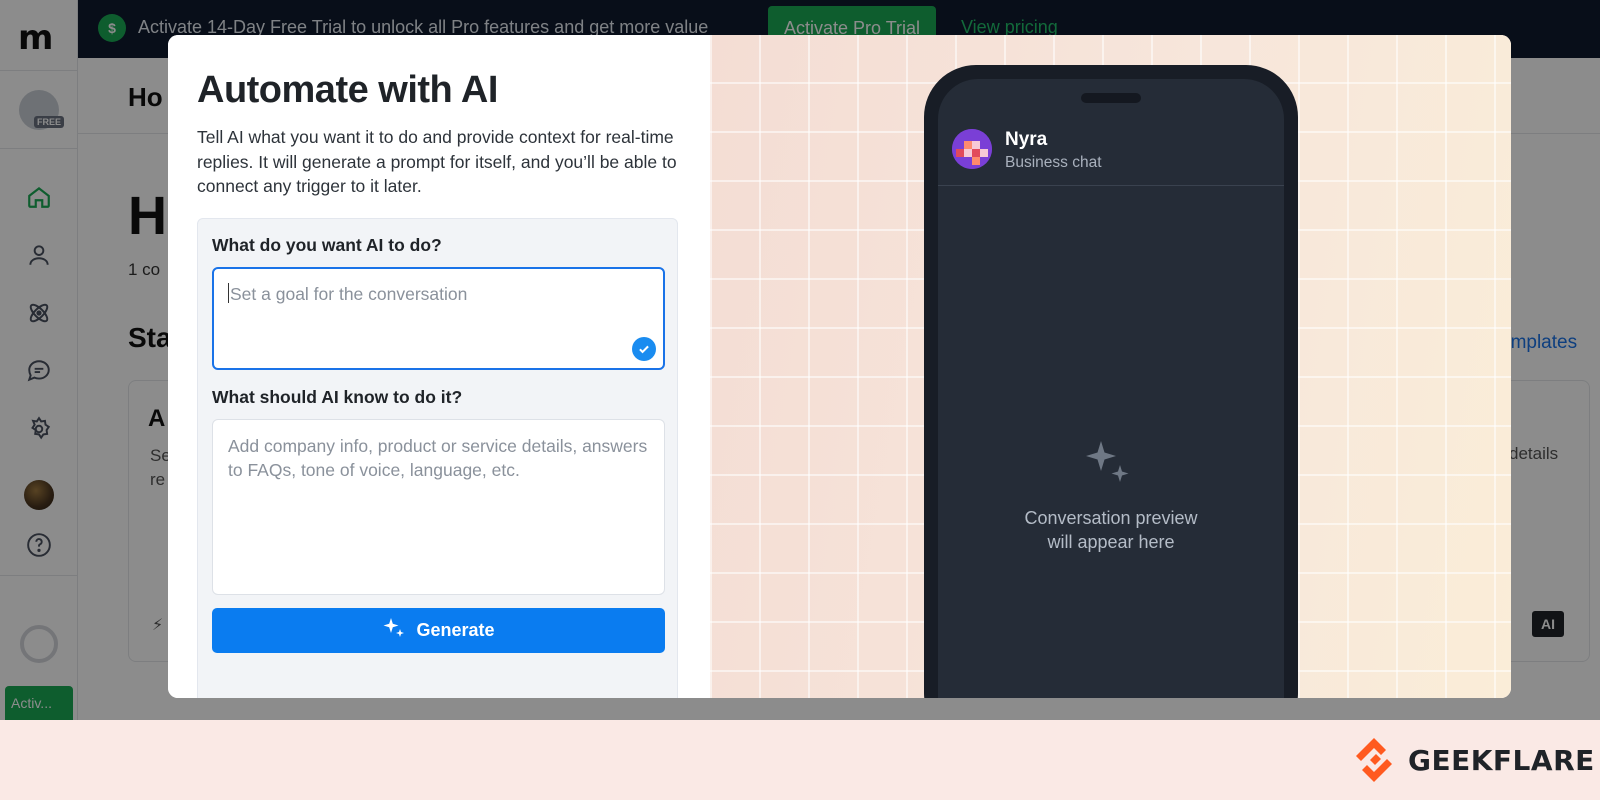  What do you see at coordinates (337, 397) in the screenshot?
I see `context-label: What should AI know to do it?` at bounding box center [337, 397].